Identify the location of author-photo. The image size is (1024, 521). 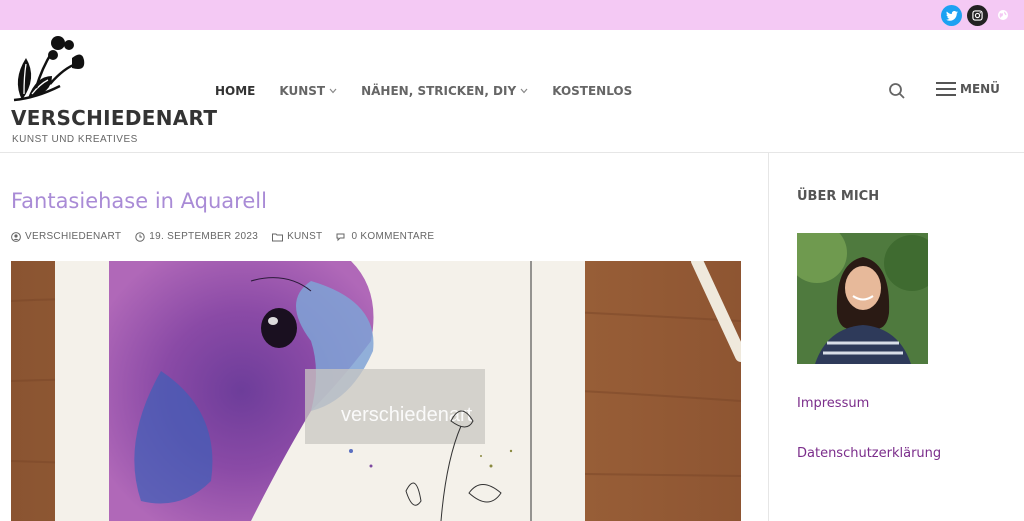
(862, 298).